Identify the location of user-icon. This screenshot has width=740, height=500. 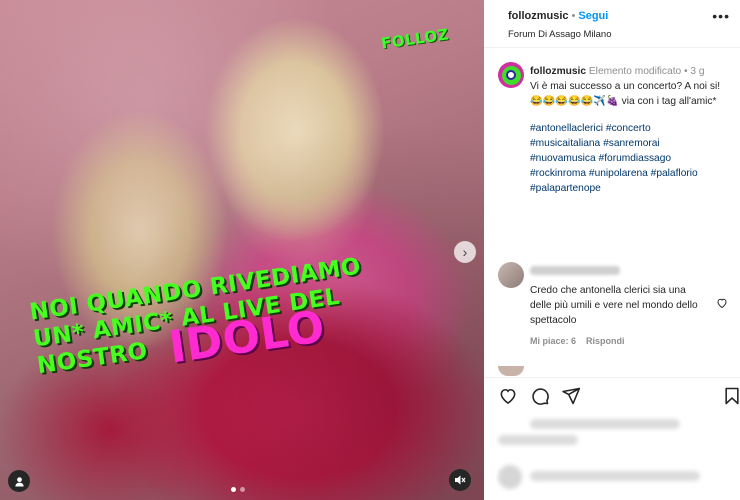
(19, 481).